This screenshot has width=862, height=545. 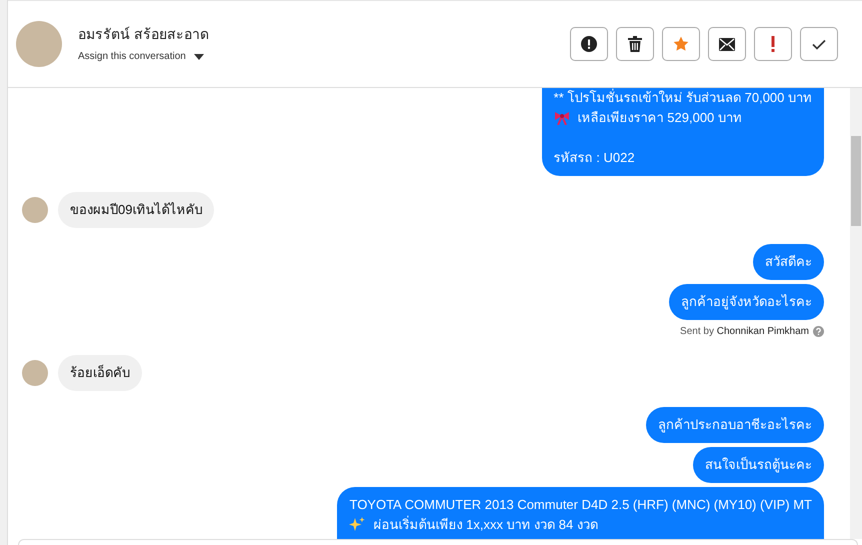 I want to click on checkmark-icon, so click(x=819, y=44).